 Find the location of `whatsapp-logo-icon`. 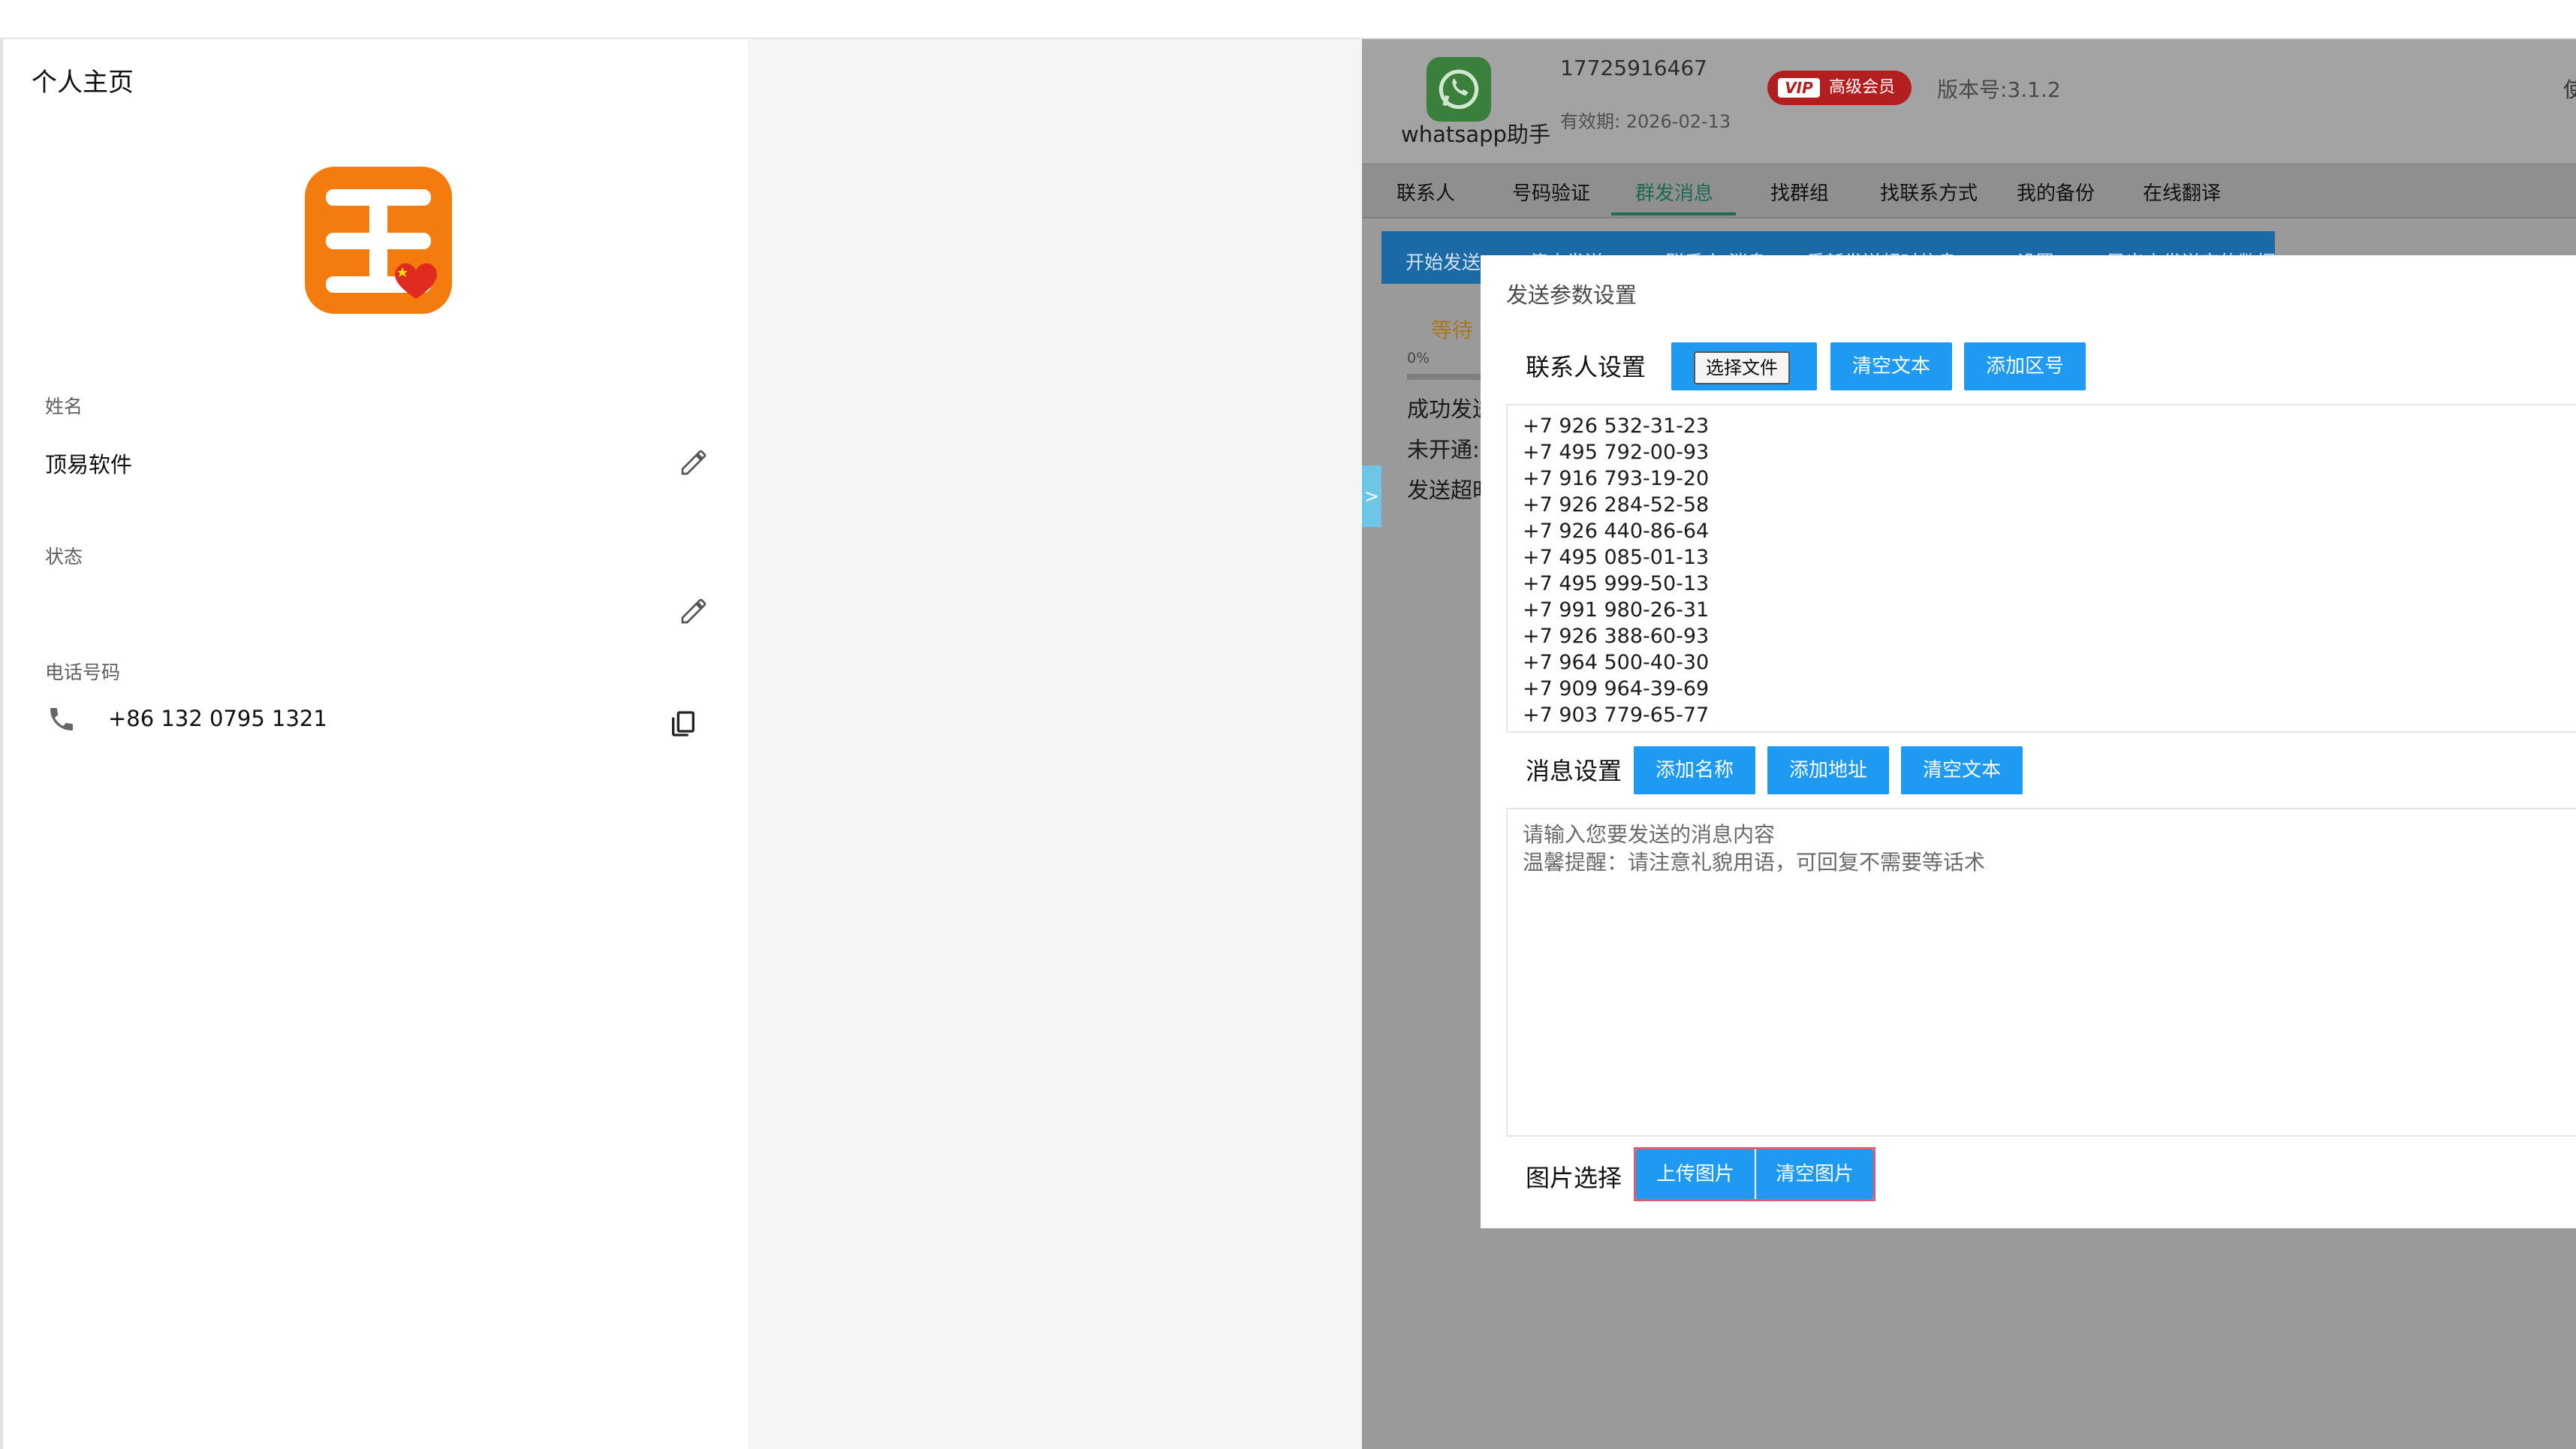

whatsapp-logo-icon is located at coordinates (1459, 89).